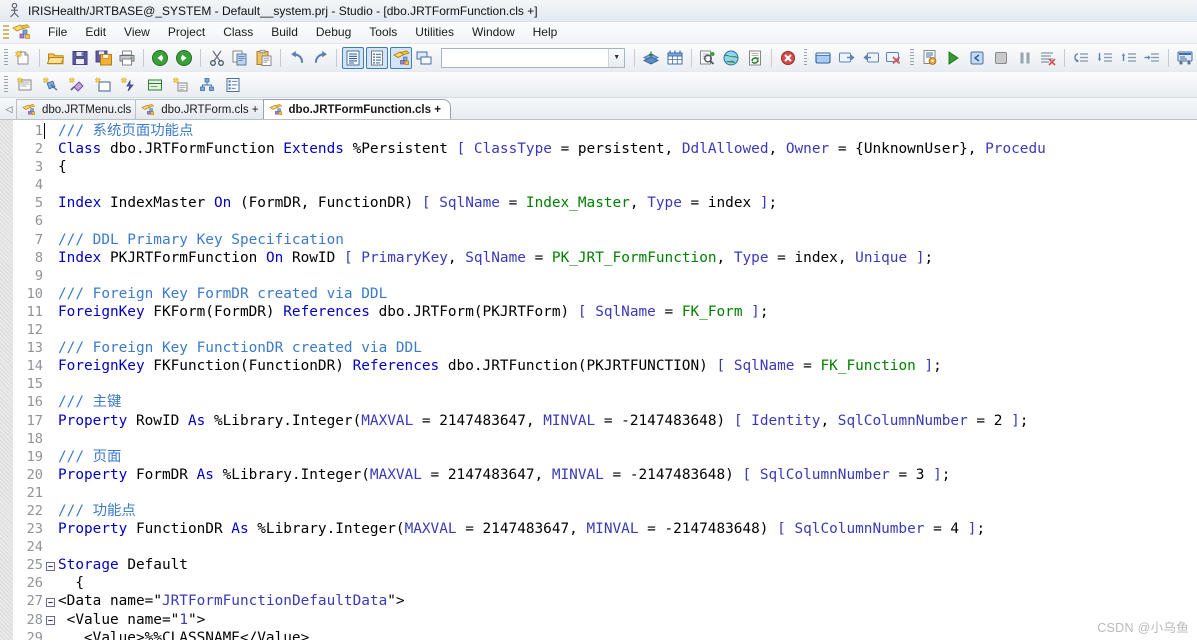 Image resolution: width=1197 pixels, height=642 pixels. What do you see at coordinates (6, 84) in the screenshot?
I see `class-toolbar-drag-grip` at bounding box center [6, 84].